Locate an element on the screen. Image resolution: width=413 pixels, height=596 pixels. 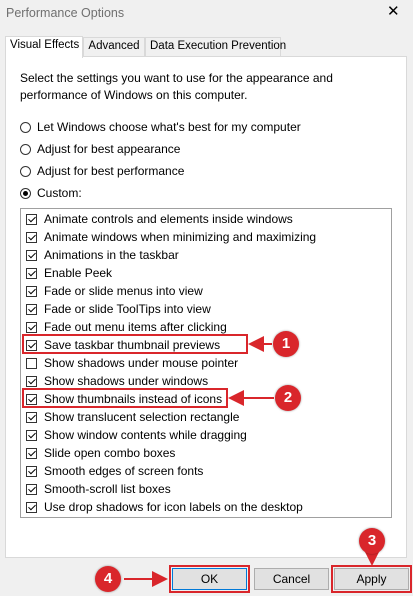
annotation-badge-3: 3 is located at coordinates (372, 541).